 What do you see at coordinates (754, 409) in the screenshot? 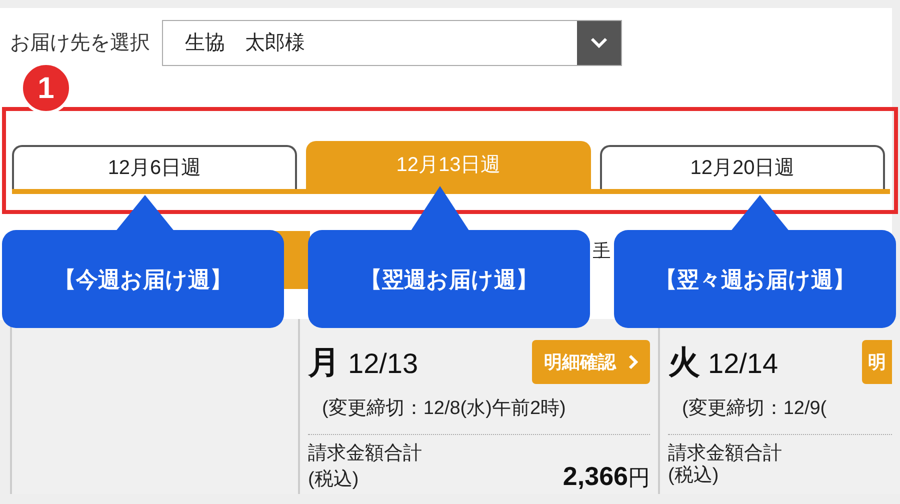
I see `deadline-text: (変更締切：12/9(` at bounding box center [754, 409].